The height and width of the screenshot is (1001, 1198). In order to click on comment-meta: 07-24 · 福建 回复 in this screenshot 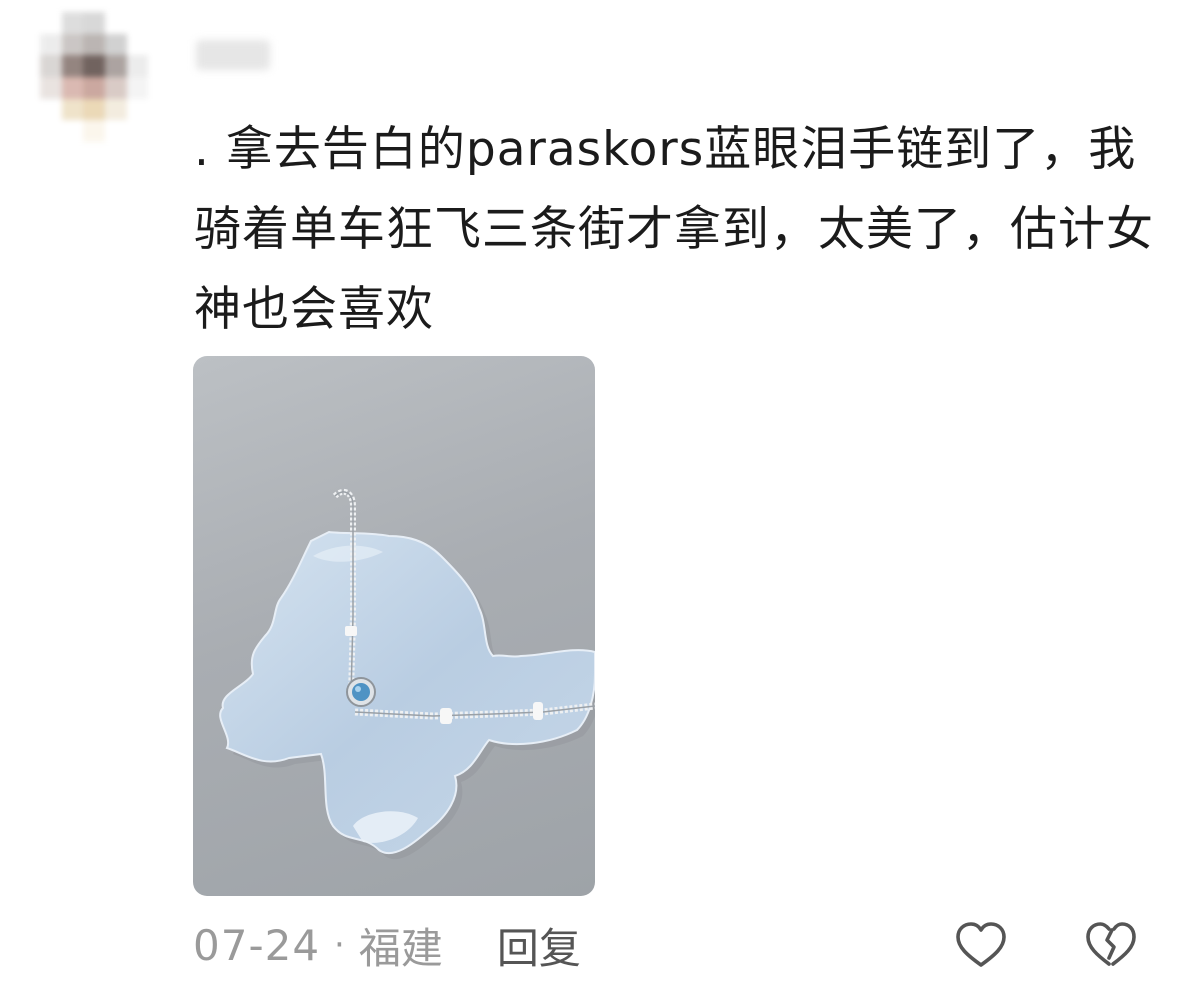, I will do `click(387, 945)`.